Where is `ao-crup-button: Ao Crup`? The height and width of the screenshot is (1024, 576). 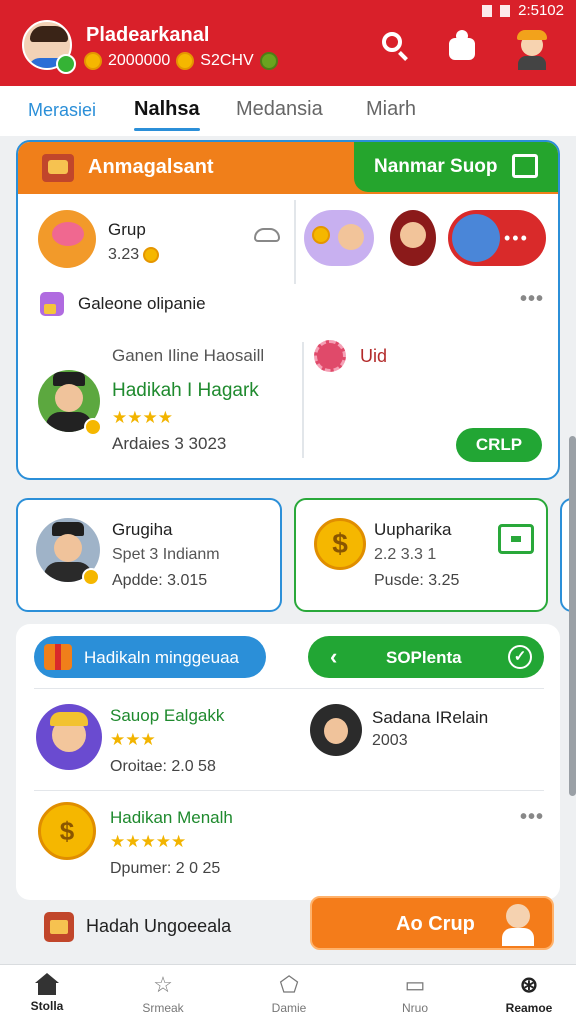 ao-crup-button: Ao Crup is located at coordinates (432, 923).